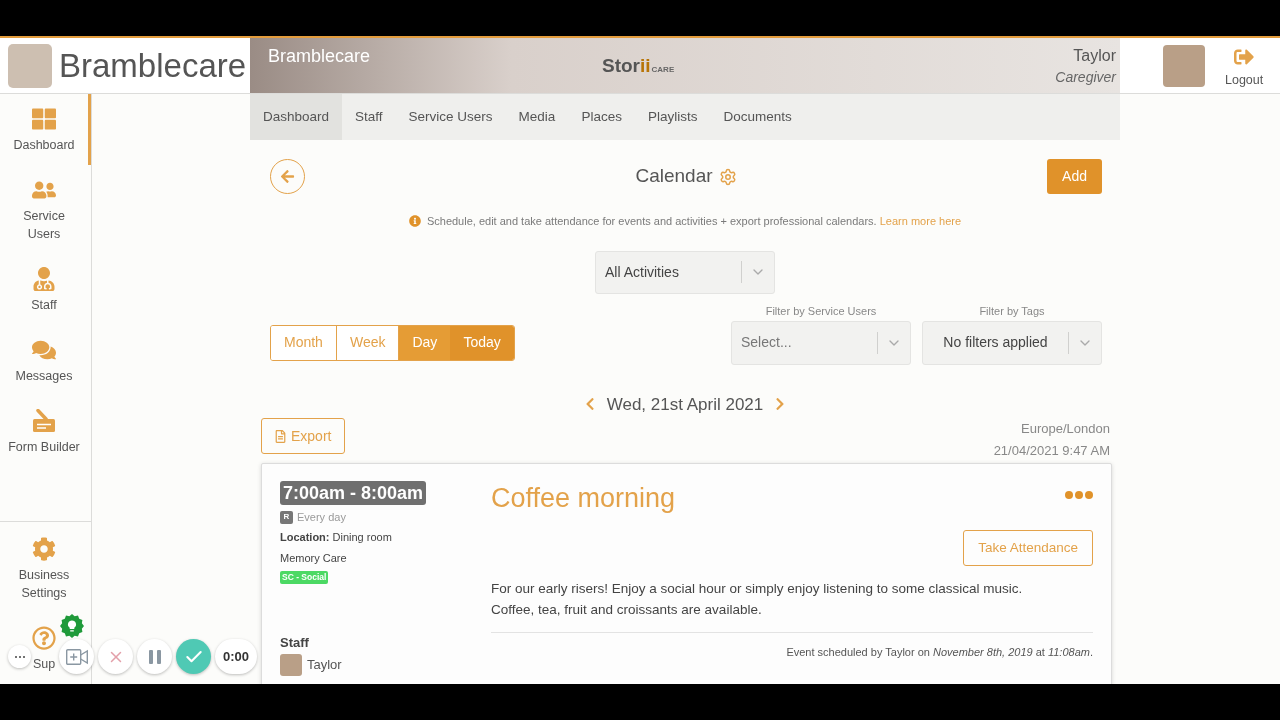 This screenshot has height=720, width=1280. I want to click on video-plus-icon, so click(76, 656).